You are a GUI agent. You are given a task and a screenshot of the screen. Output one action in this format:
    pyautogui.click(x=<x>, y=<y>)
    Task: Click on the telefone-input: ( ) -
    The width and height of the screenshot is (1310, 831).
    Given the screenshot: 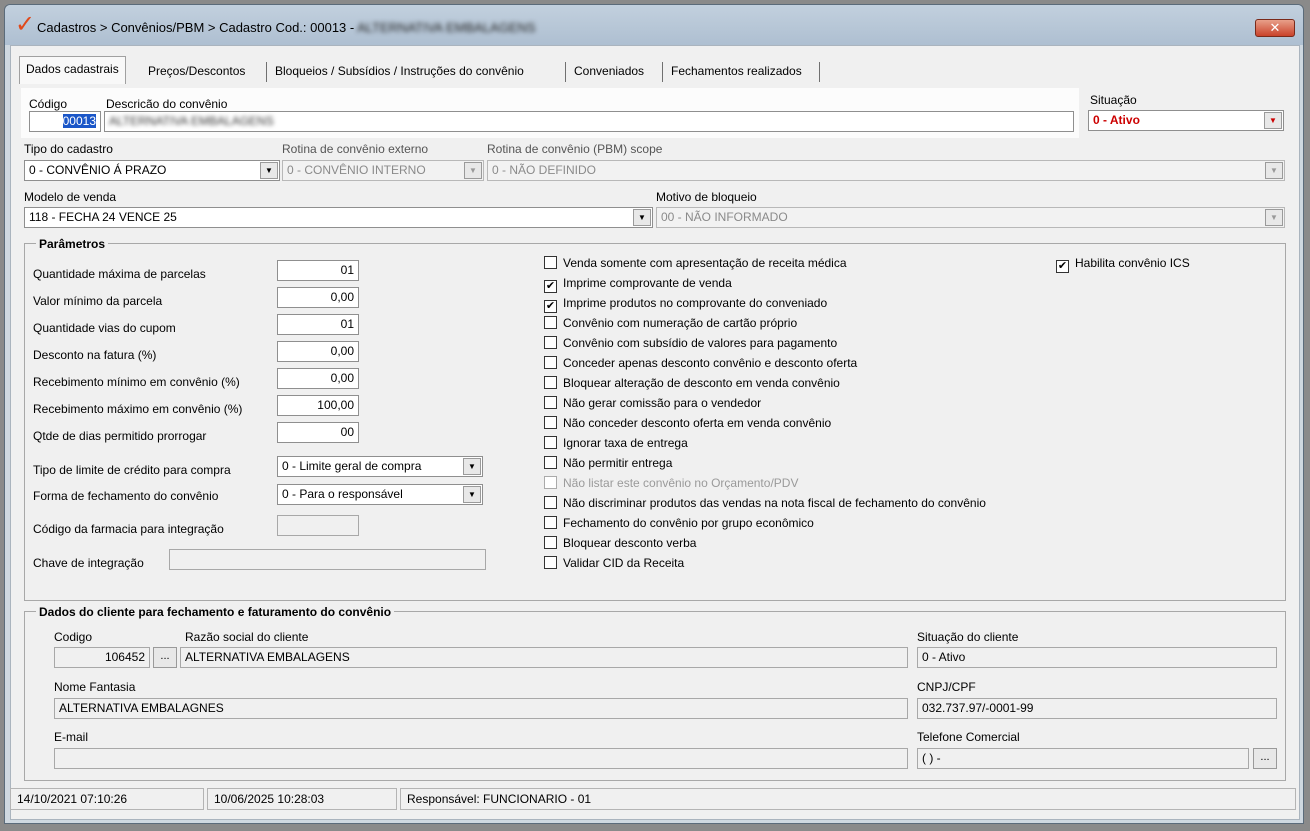 What is the action you would take?
    pyautogui.click(x=1083, y=758)
    